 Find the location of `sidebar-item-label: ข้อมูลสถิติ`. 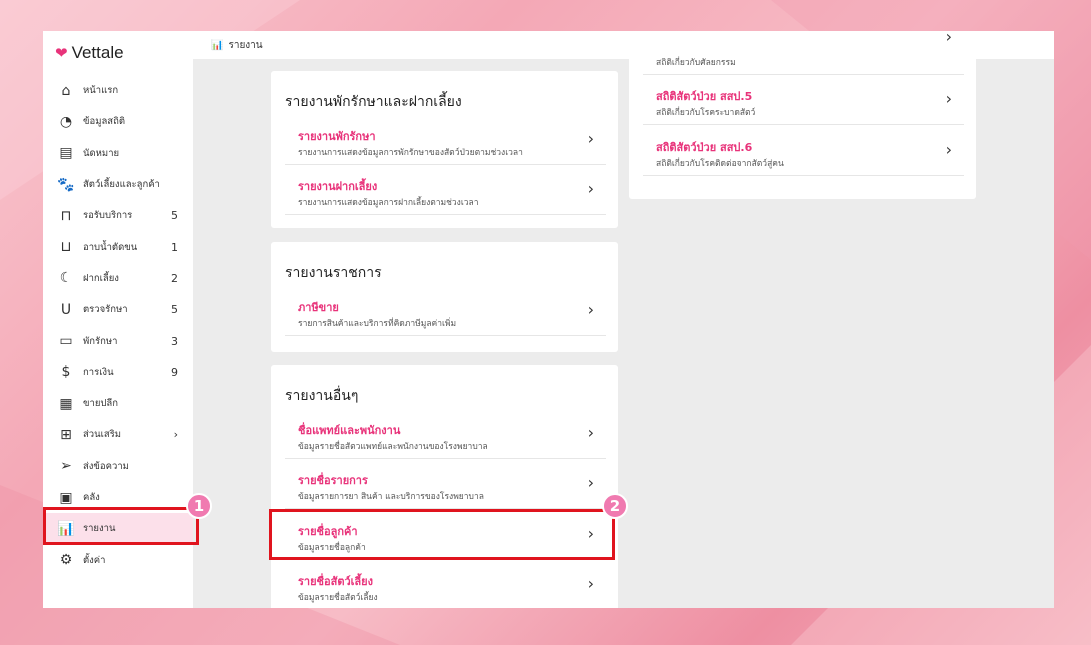

sidebar-item-label: ข้อมูลสถิติ is located at coordinates (104, 122).